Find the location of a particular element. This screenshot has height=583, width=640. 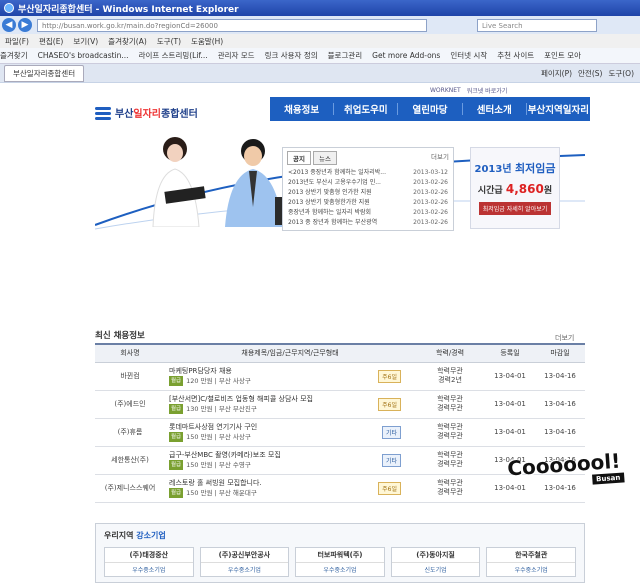

col-end: 마감일 is located at coordinates (560, 353).